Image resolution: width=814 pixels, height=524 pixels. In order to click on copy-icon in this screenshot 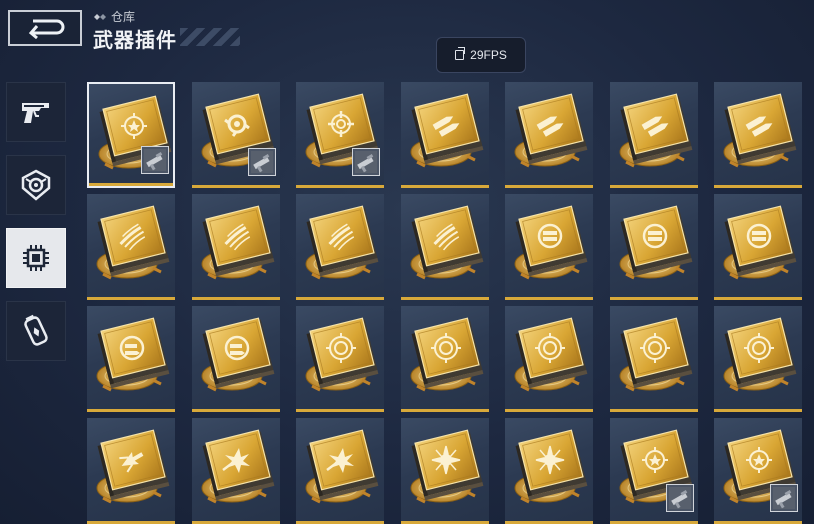, I will do `click(460, 53)`.